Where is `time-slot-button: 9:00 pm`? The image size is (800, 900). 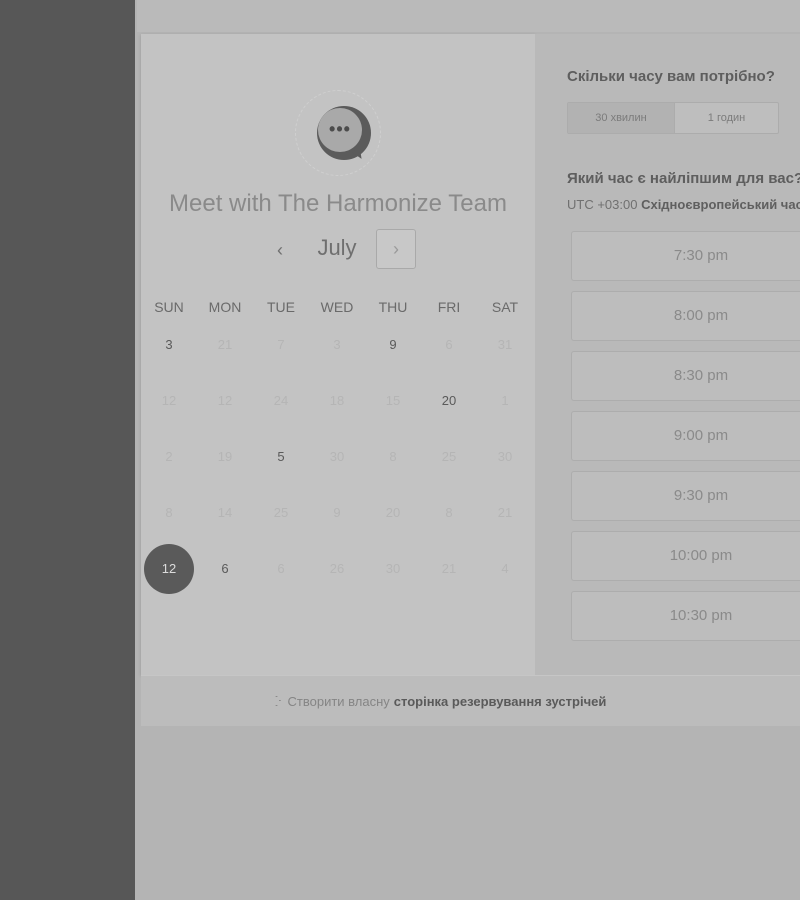 time-slot-button: 9:00 pm is located at coordinates (685, 436).